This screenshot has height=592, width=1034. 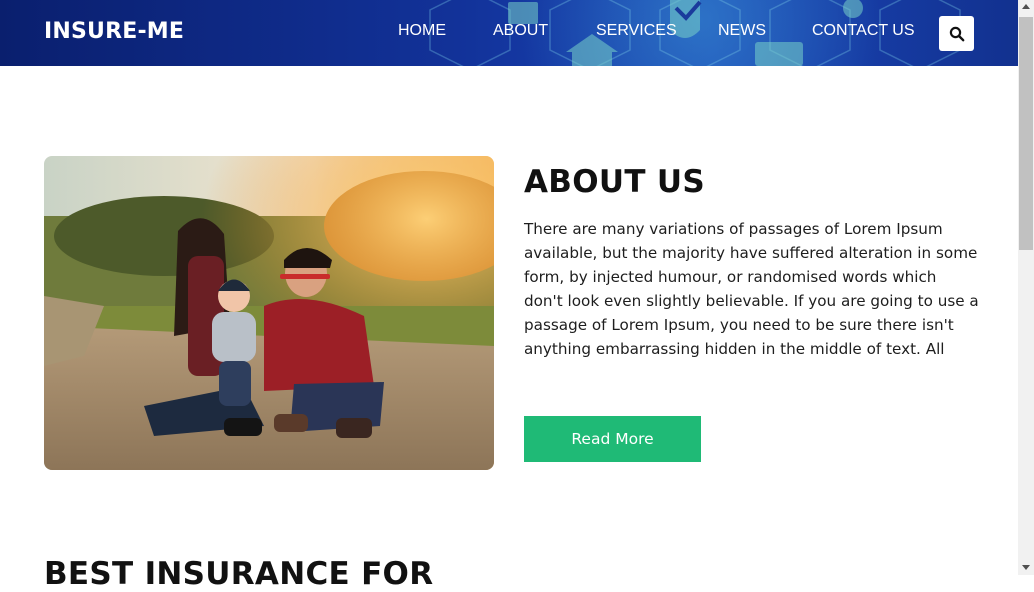 I want to click on scroll-thumb, so click(x=1026, y=133).